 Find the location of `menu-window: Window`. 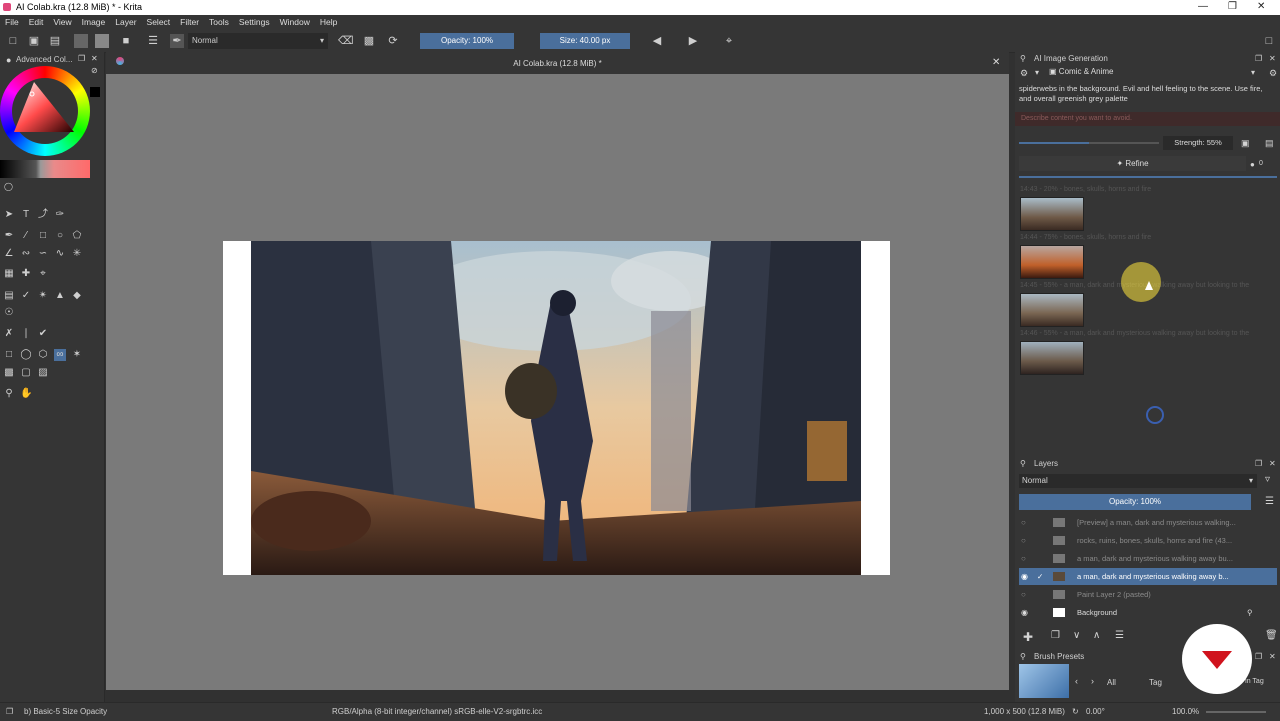

menu-window: Window is located at coordinates (295, 22).